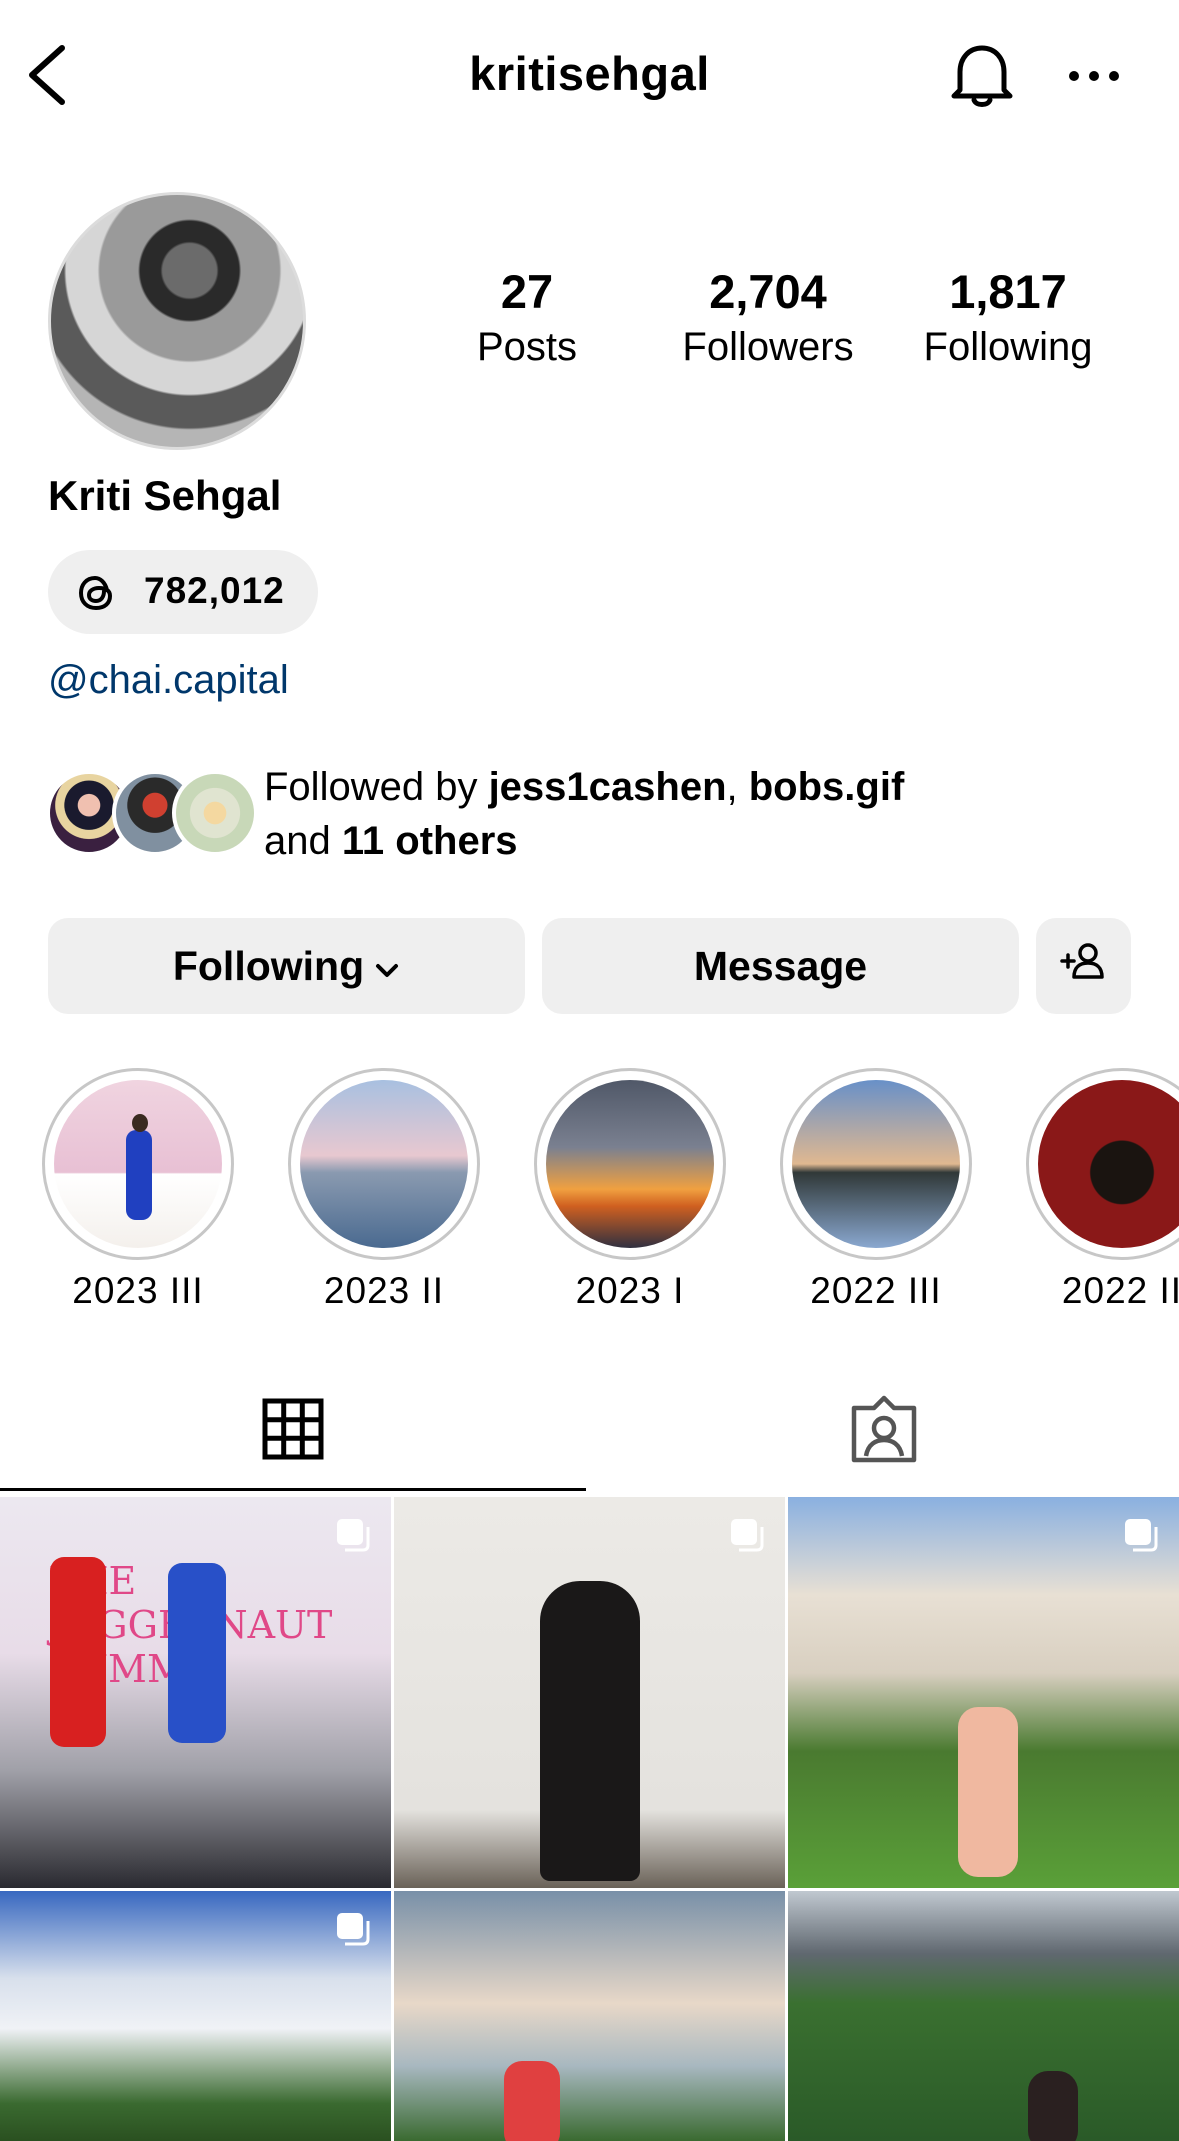 The image size is (1179, 2141). I want to click on threads-count: 782,012, so click(214, 590).